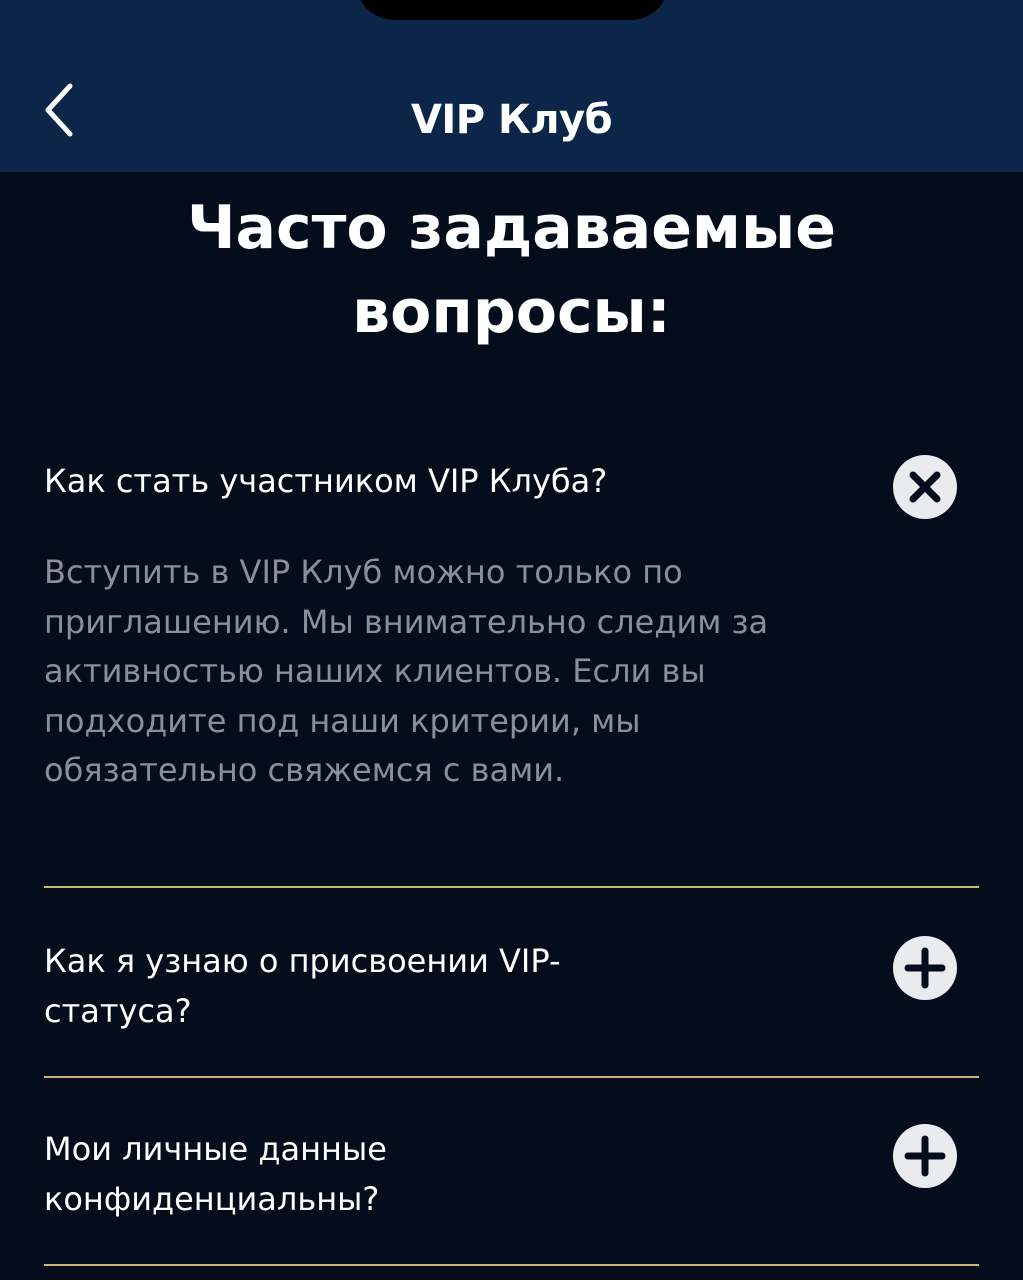  What do you see at coordinates (304, 1174) in the screenshot?
I see `faq-question-3: Мои личные данные конфиденциальны?` at bounding box center [304, 1174].